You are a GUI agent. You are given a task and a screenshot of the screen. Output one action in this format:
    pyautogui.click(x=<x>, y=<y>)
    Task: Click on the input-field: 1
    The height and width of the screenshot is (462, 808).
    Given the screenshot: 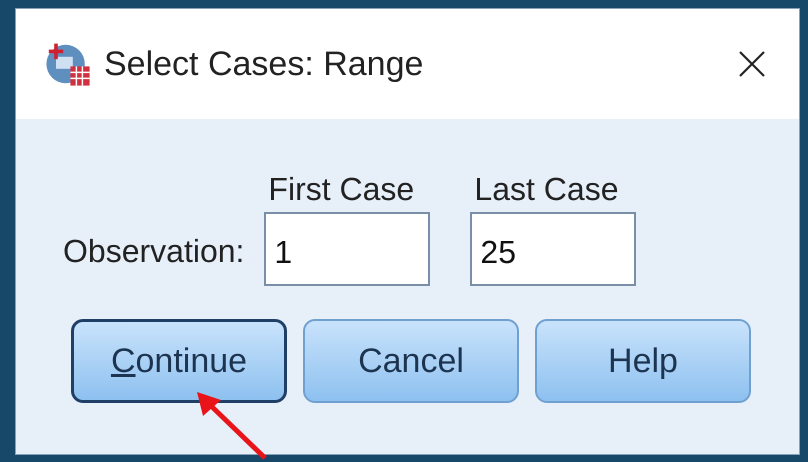 What is the action you would take?
    pyautogui.click(x=347, y=249)
    